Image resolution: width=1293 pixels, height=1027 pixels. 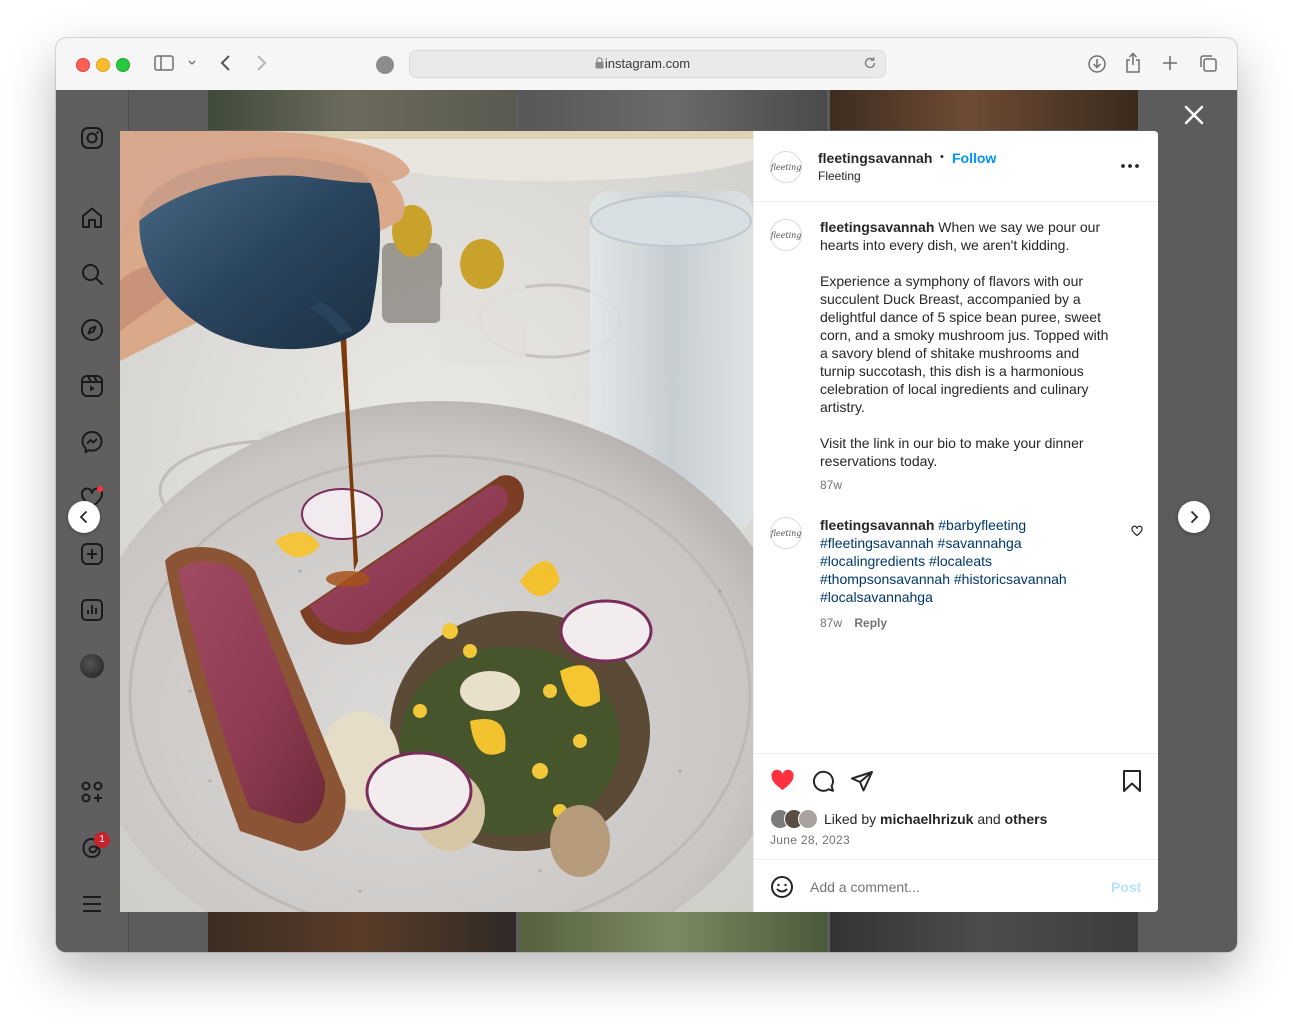 What do you see at coordinates (92, 442) in the screenshot?
I see `messenger-icon` at bounding box center [92, 442].